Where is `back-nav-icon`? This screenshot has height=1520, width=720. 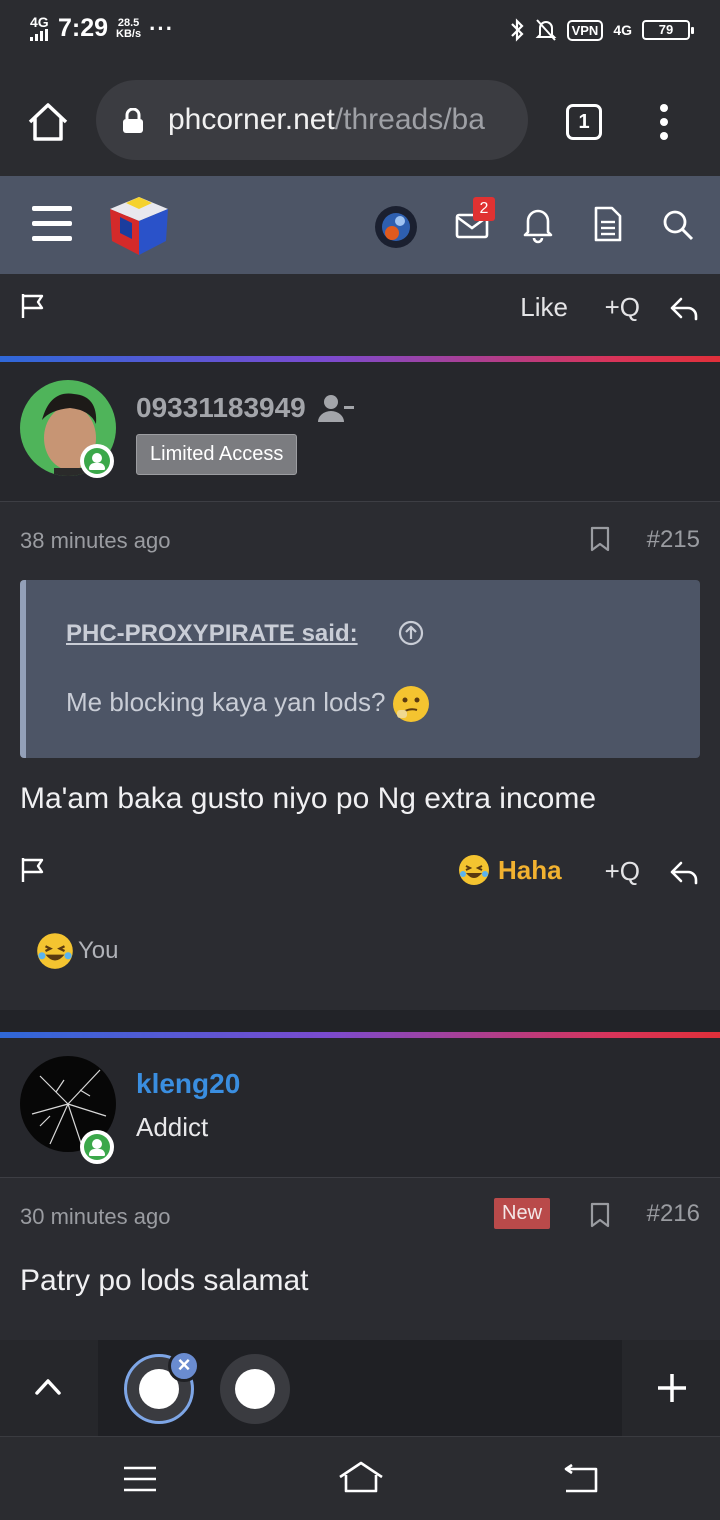 back-nav-icon is located at coordinates (580, 1479).